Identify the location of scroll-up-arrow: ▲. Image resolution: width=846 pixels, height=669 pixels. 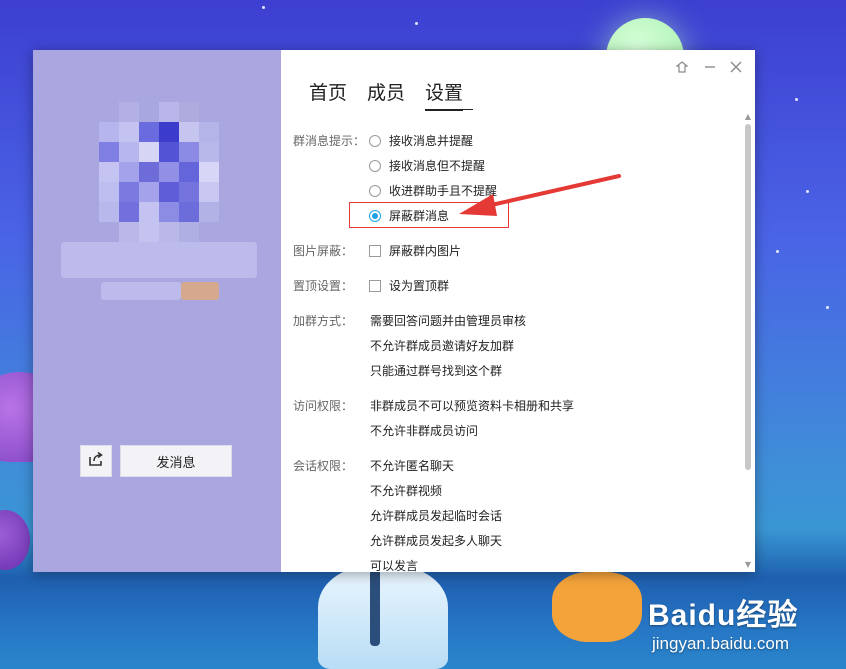
(748, 116).